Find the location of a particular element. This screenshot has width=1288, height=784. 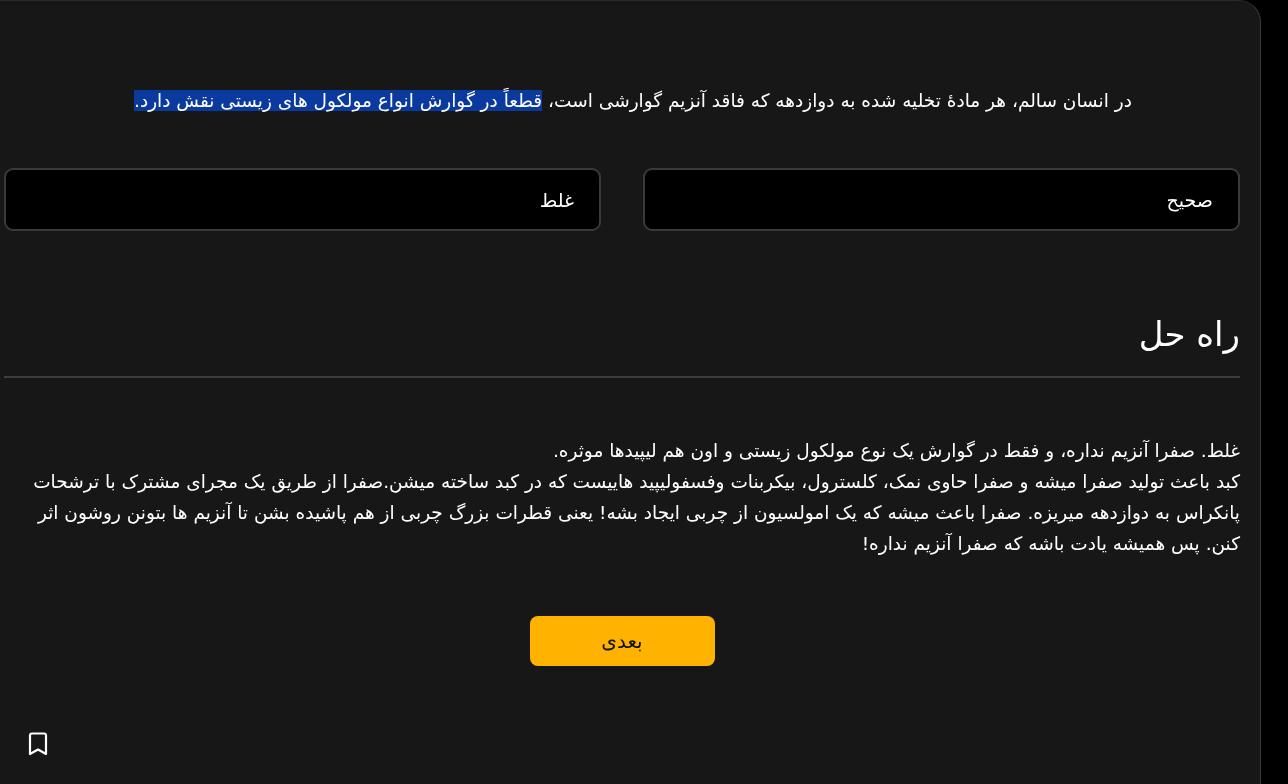

solution-text: غلط. صفرا آنزیم نداره، و فقط در گوارش یک نوع مولکول زیستی و اون هم لیپیدها موثره. is located at coordinates (895, 451).